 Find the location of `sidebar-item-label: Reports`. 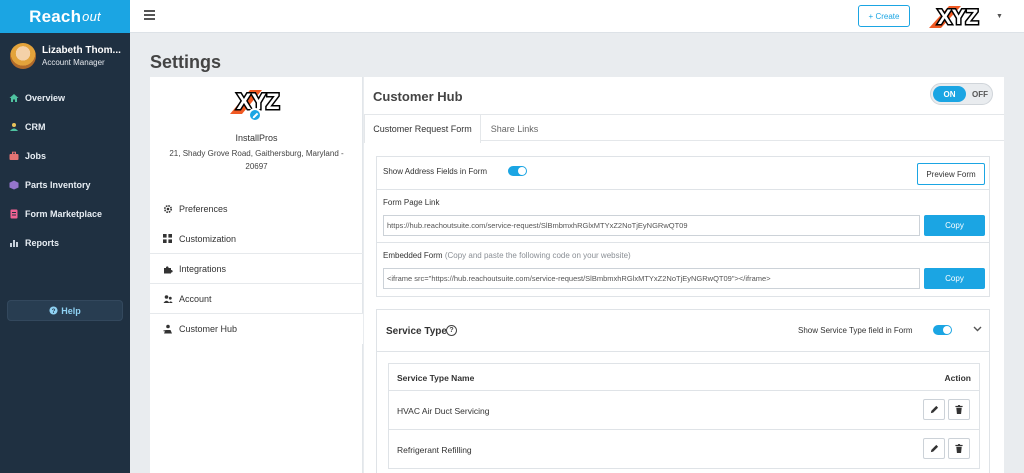

sidebar-item-label: Reports is located at coordinates (42, 242).